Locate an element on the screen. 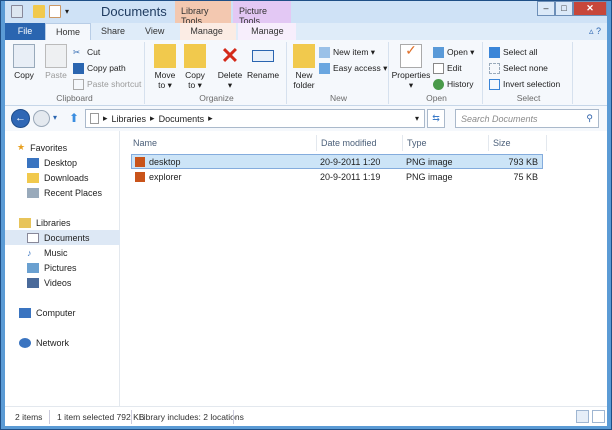 The image size is (612, 430). column-name: Name is located at coordinates (219, 143).